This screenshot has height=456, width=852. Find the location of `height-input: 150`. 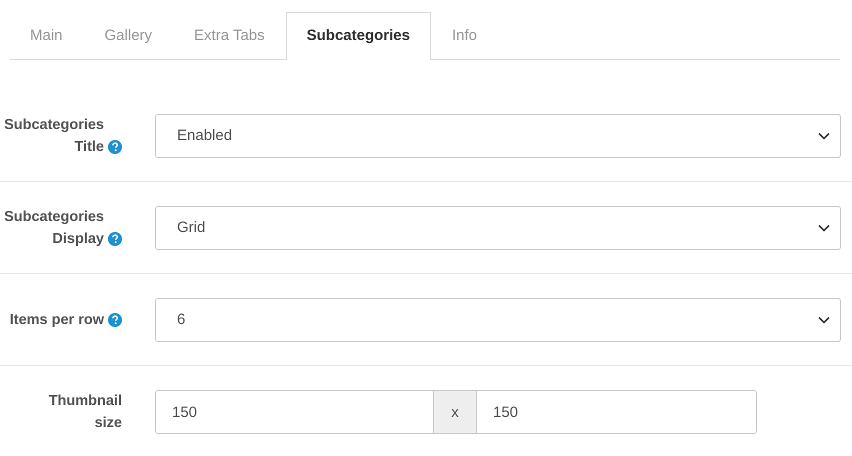

height-input: 150 is located at coordinates (617, 412).